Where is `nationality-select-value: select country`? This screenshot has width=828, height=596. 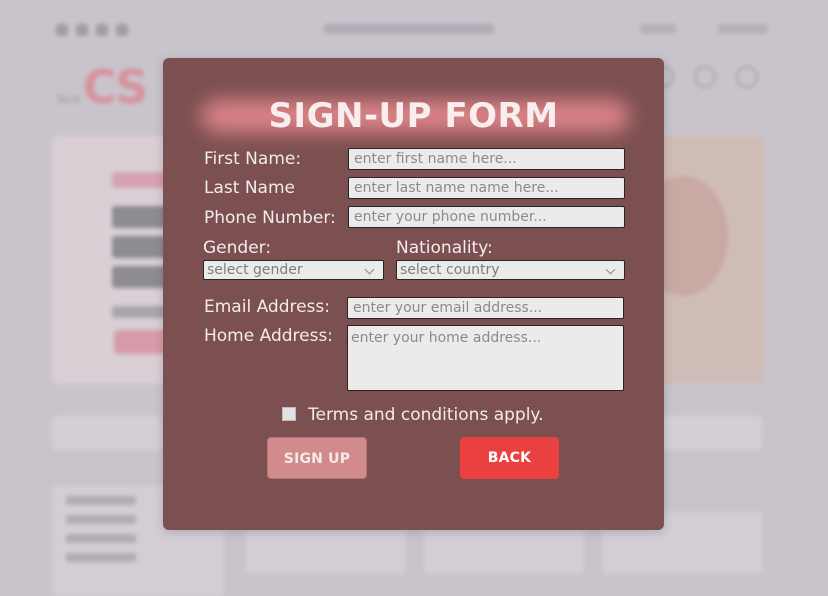
nationality-select-value: select country is located at coordinates (450, 270).